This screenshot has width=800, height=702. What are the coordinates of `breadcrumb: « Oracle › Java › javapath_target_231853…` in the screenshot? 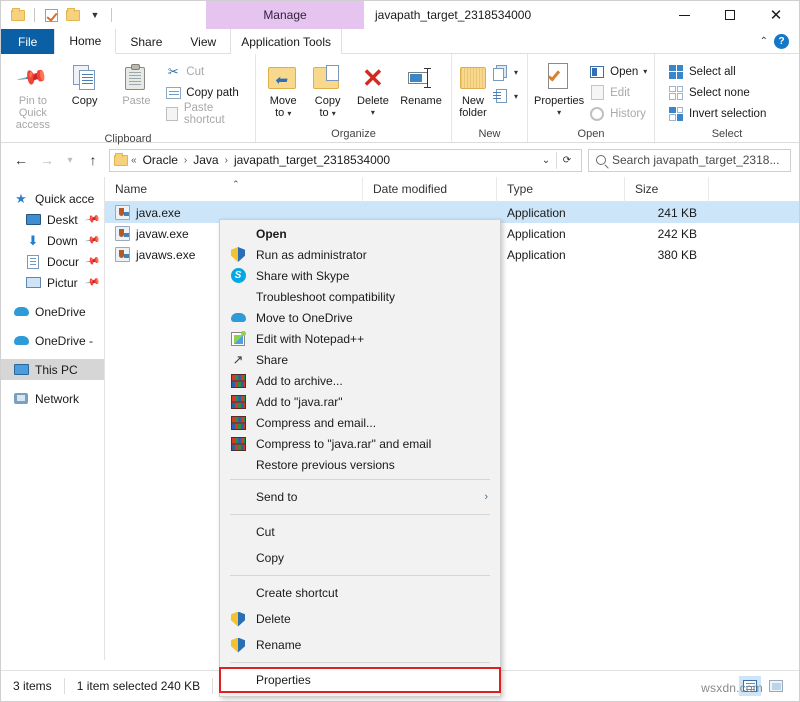 It's located at (345, 160).